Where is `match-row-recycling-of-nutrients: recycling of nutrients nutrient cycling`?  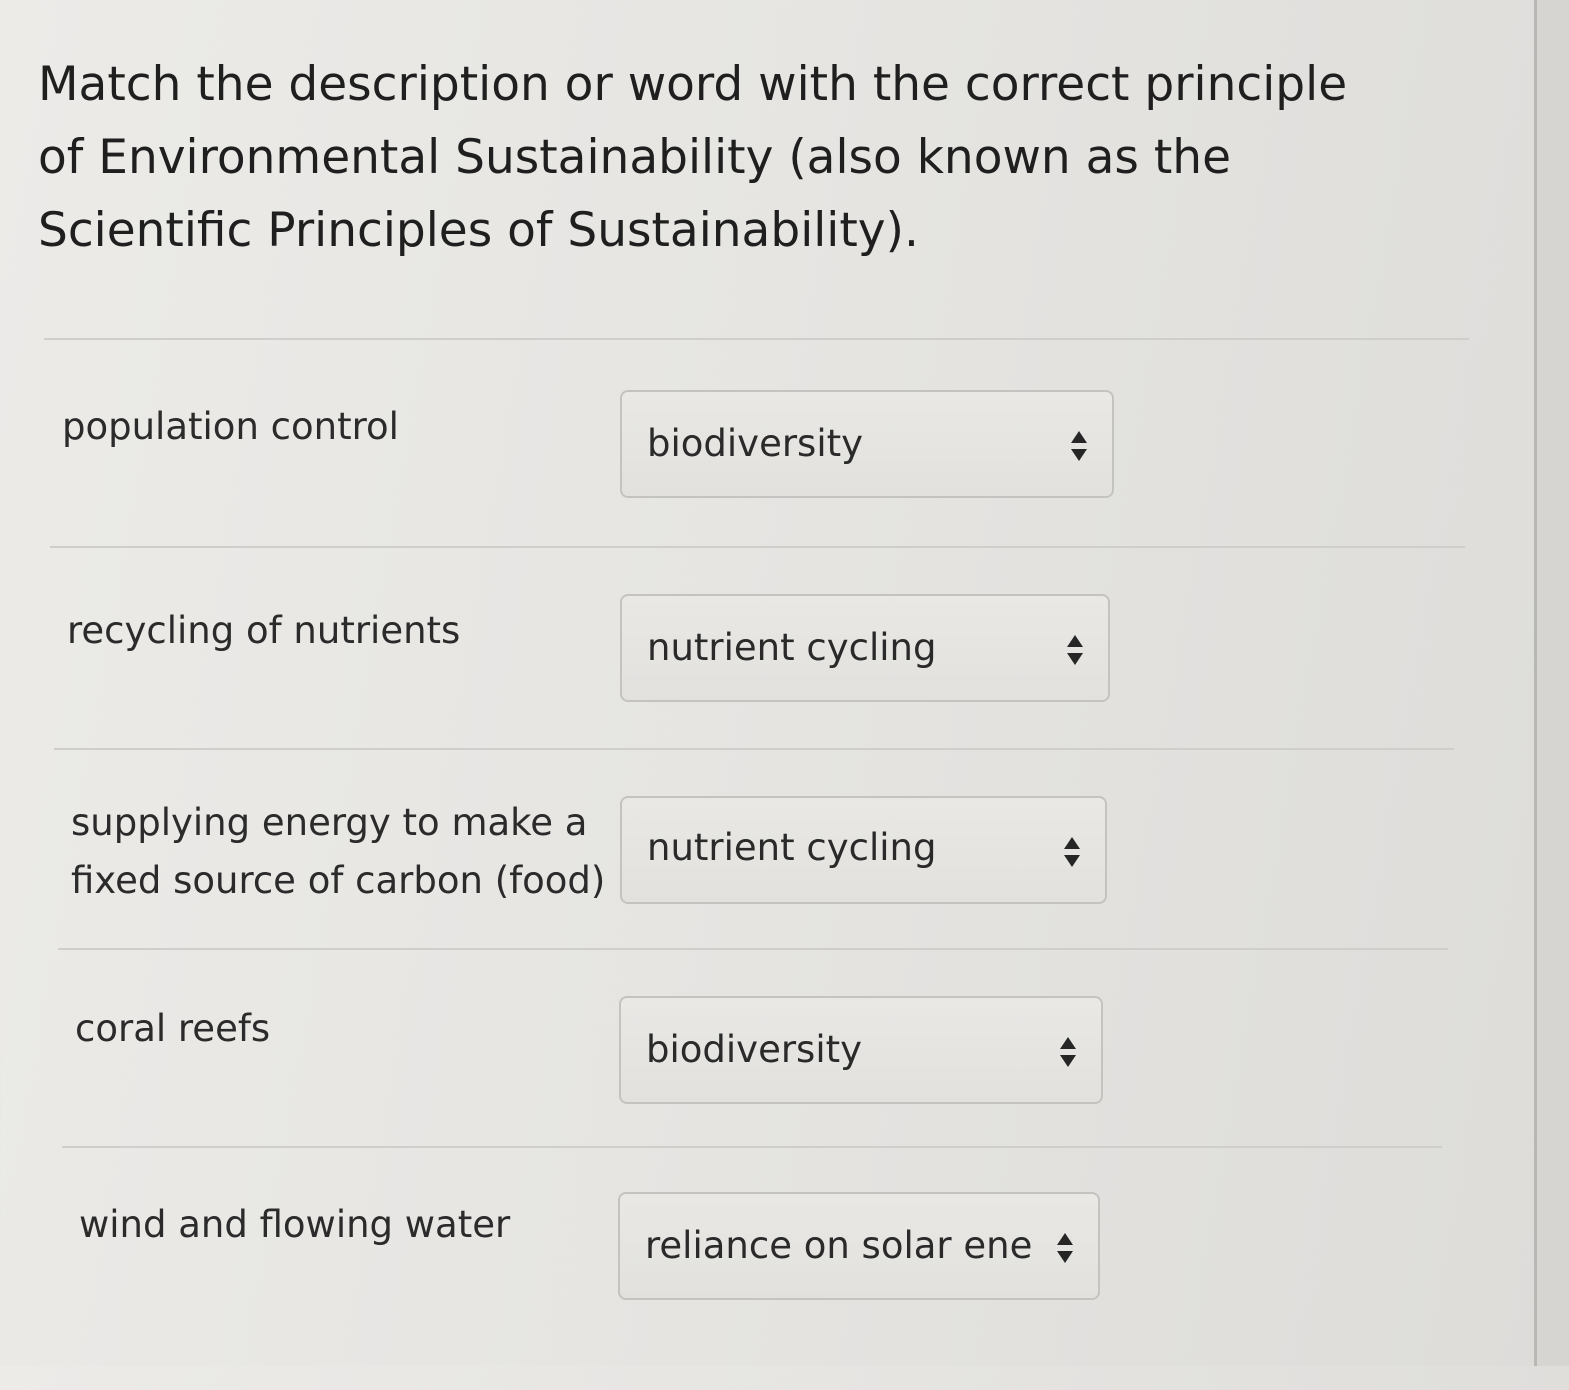 match-row-recycling-of-nutrients: recycling of nutrients nutrient cycling is located at coordinates (760, 692).